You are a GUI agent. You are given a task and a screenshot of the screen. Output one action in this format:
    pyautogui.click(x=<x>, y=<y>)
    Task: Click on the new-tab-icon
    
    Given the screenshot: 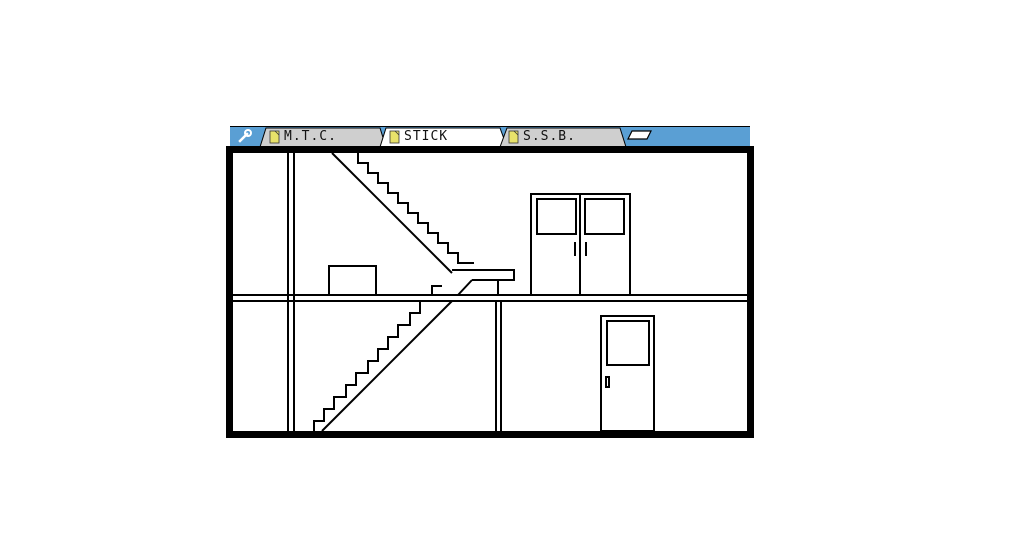 What is the action you would take?
    pyautogui.click(x=639, y=135)
    